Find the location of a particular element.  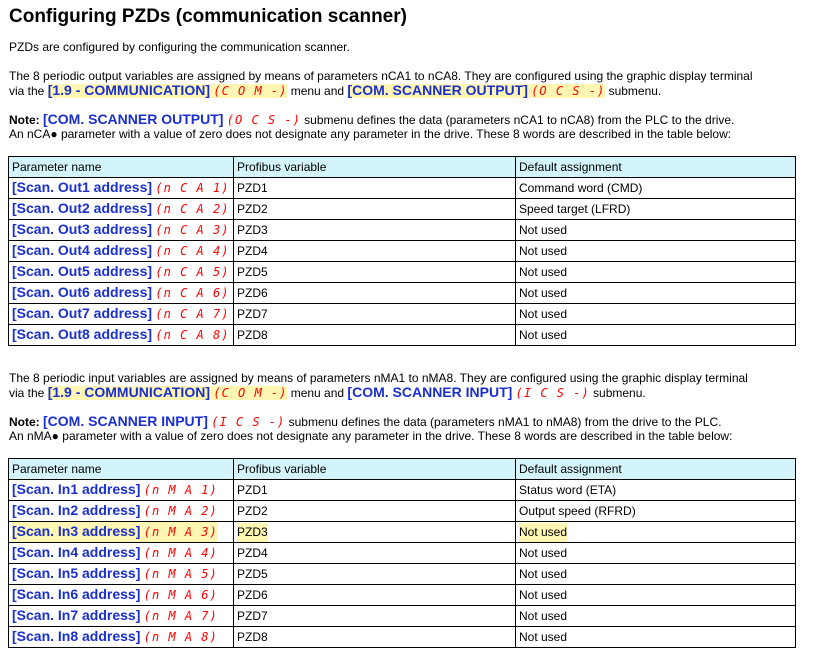

parameter-name-wrap: [Scan. In2 address] (n M A 2) is located at coordinates (115, 510).